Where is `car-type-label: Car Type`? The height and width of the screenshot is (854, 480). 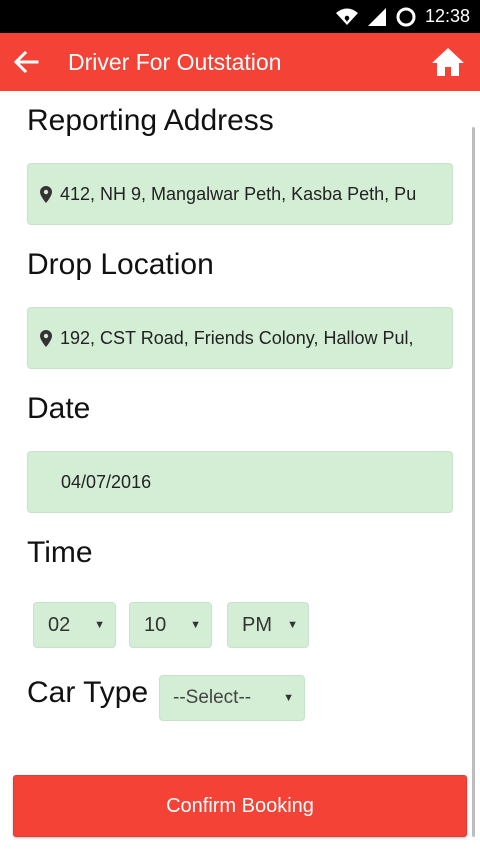
car-type-label: Car Type is located at coordinates (88, 692).